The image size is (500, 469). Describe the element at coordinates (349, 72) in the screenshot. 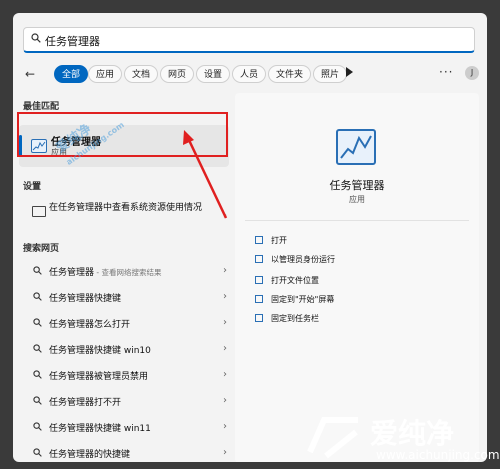

I see `more-filters-play-icon` at that location.